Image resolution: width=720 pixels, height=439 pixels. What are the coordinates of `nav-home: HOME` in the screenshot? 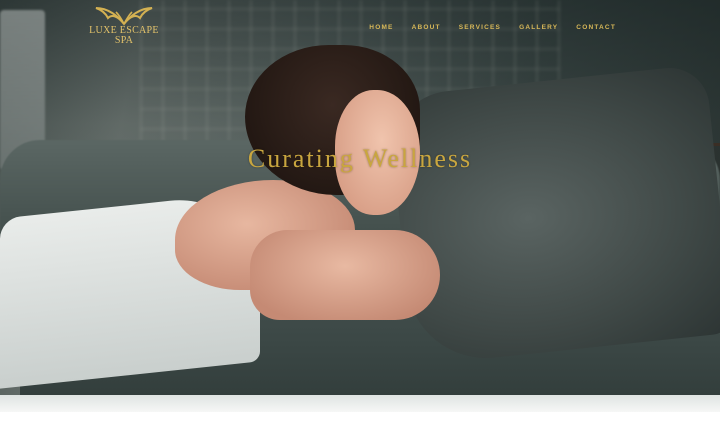 It's located at (381, 27).